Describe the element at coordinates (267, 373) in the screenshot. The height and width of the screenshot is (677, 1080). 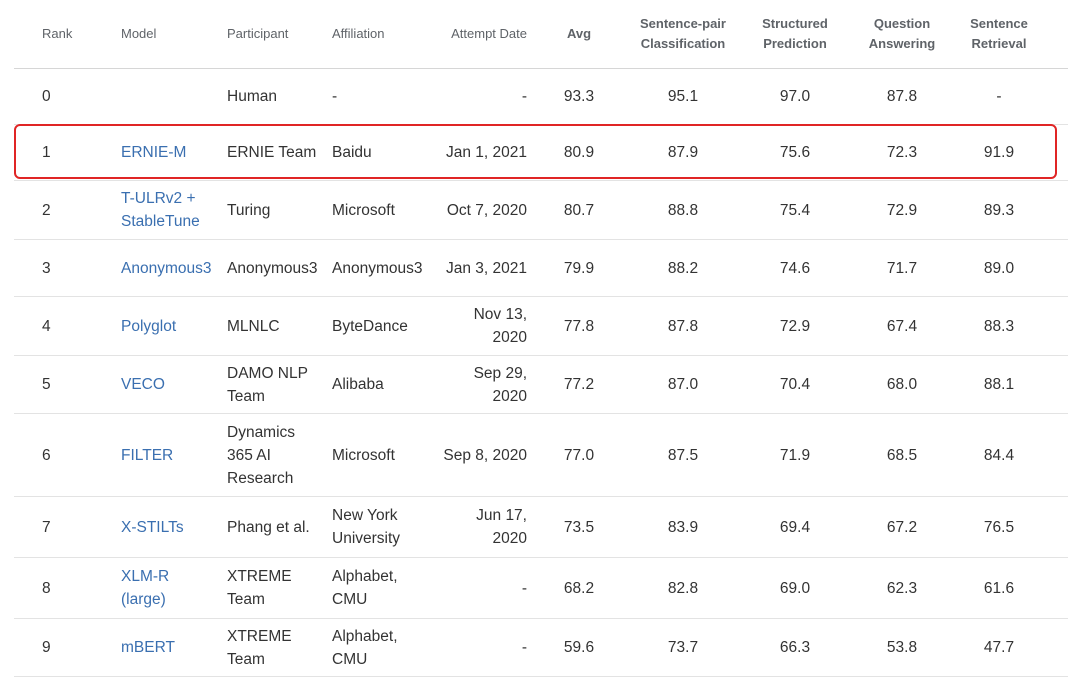
I see `participant-cell-line: DAMO NLP` at that location.